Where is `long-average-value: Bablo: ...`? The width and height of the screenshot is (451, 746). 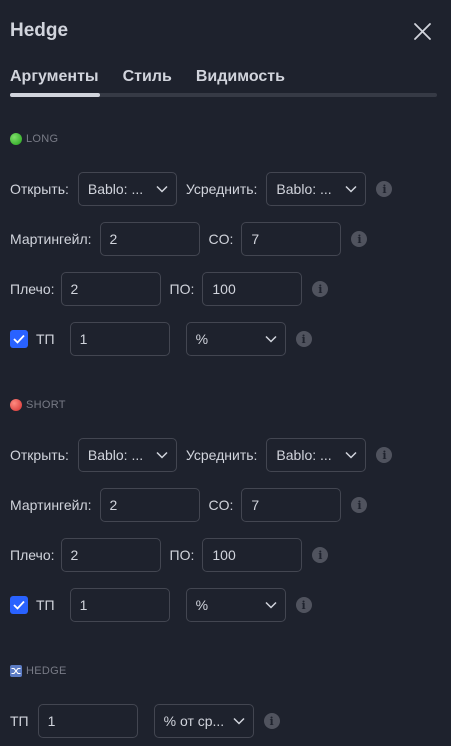
long-average-value: Bablo: ... is located at coordinates (304, 189).